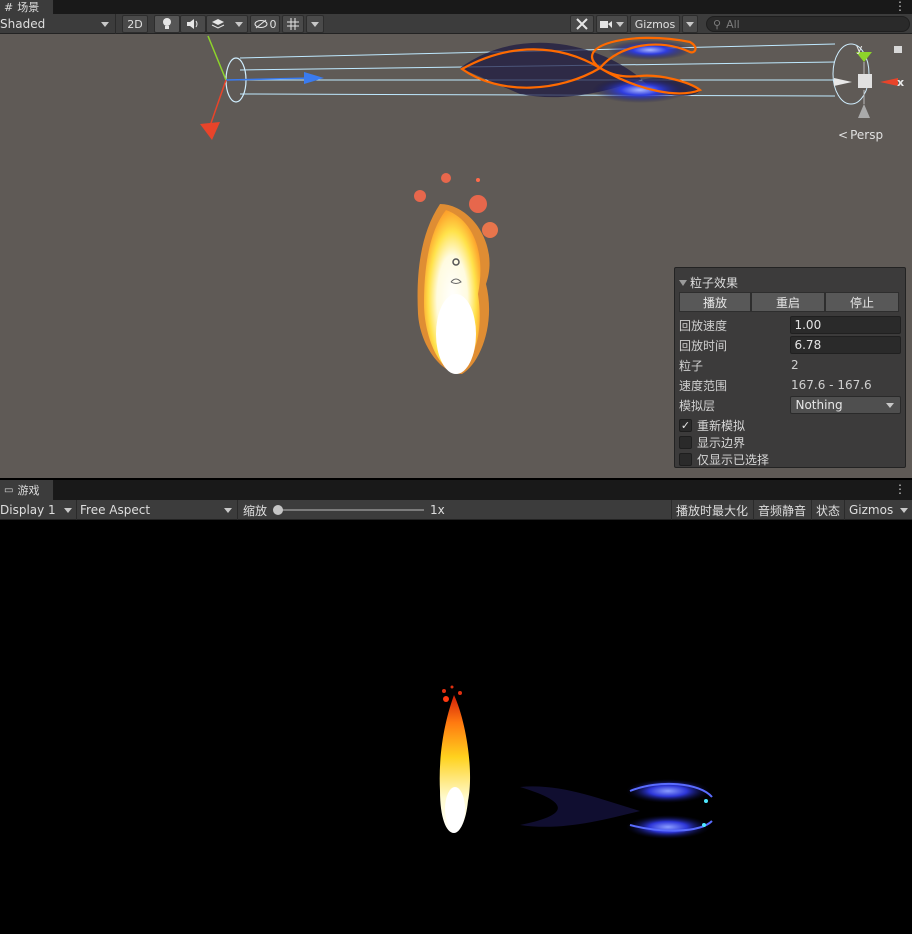  Describe the element at coordinates (901, 82) in the screenshot. I see `axis-x-label: x` at that location.